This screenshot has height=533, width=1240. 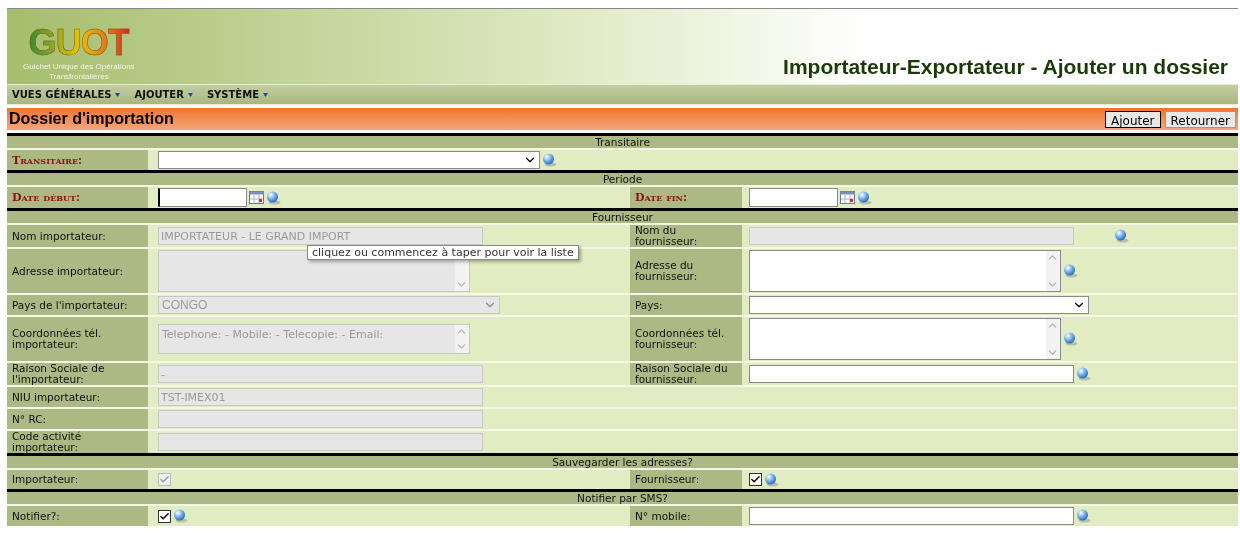 I want to click on form-title: Dossier d'importation, so click(x=91, y=119).